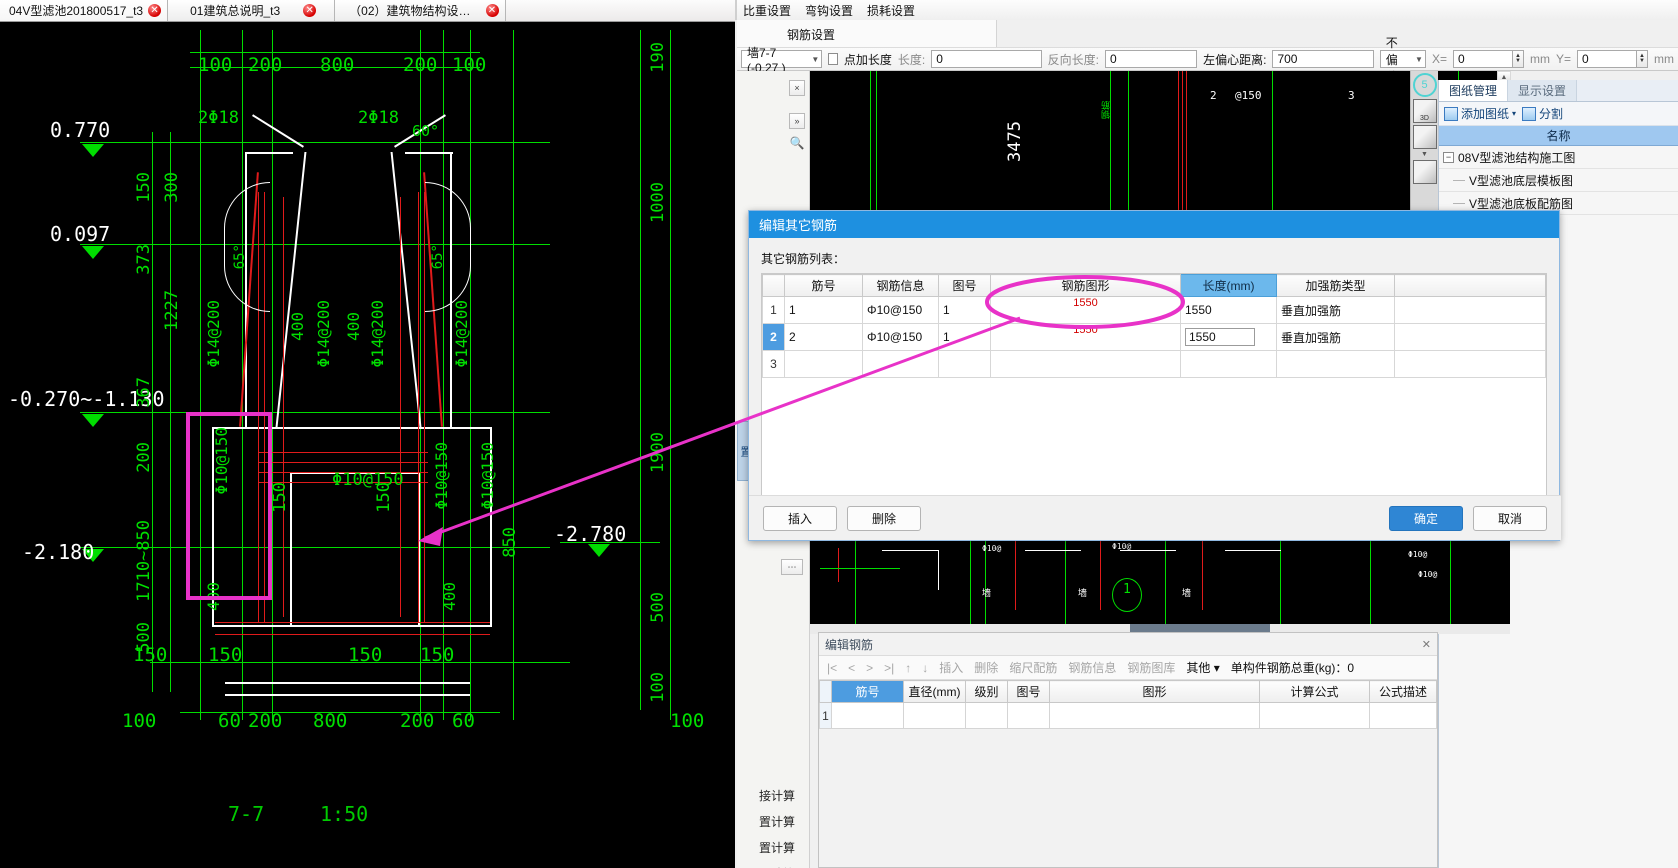 This screenshot has height=868, width=1678. Describe the element at coordinates (1543, 90) in the screenshot. I see `tab-display-settings: 显示设置` at that location.